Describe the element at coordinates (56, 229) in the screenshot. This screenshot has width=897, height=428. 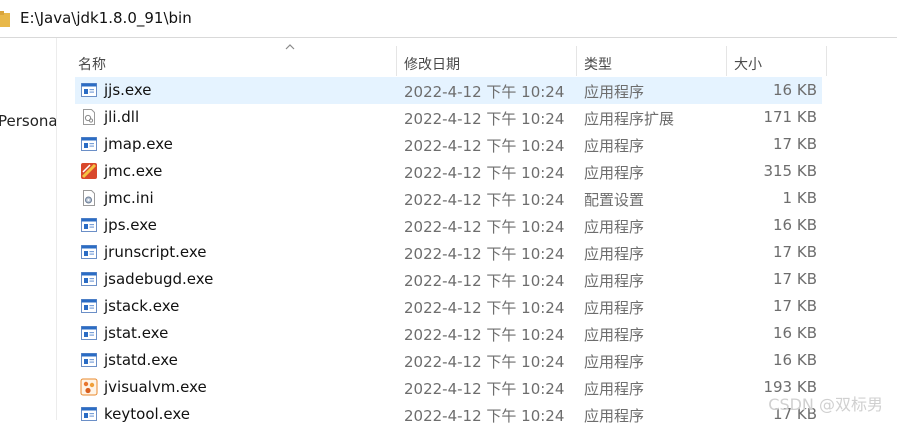
I see `pane-divider` at that location.